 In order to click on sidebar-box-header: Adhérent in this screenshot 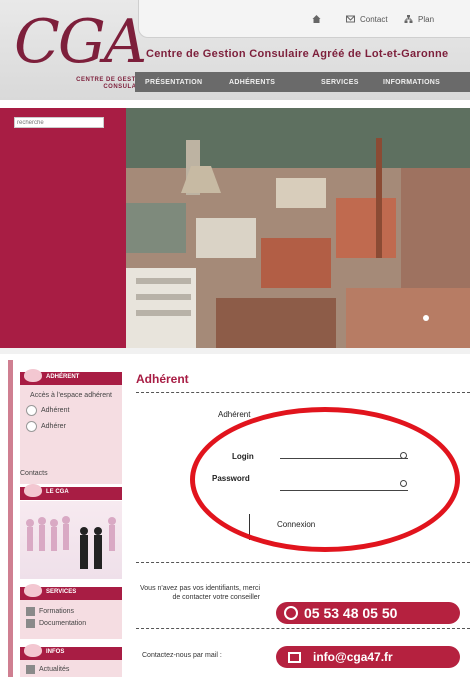, I will do `click(71, 377)`.